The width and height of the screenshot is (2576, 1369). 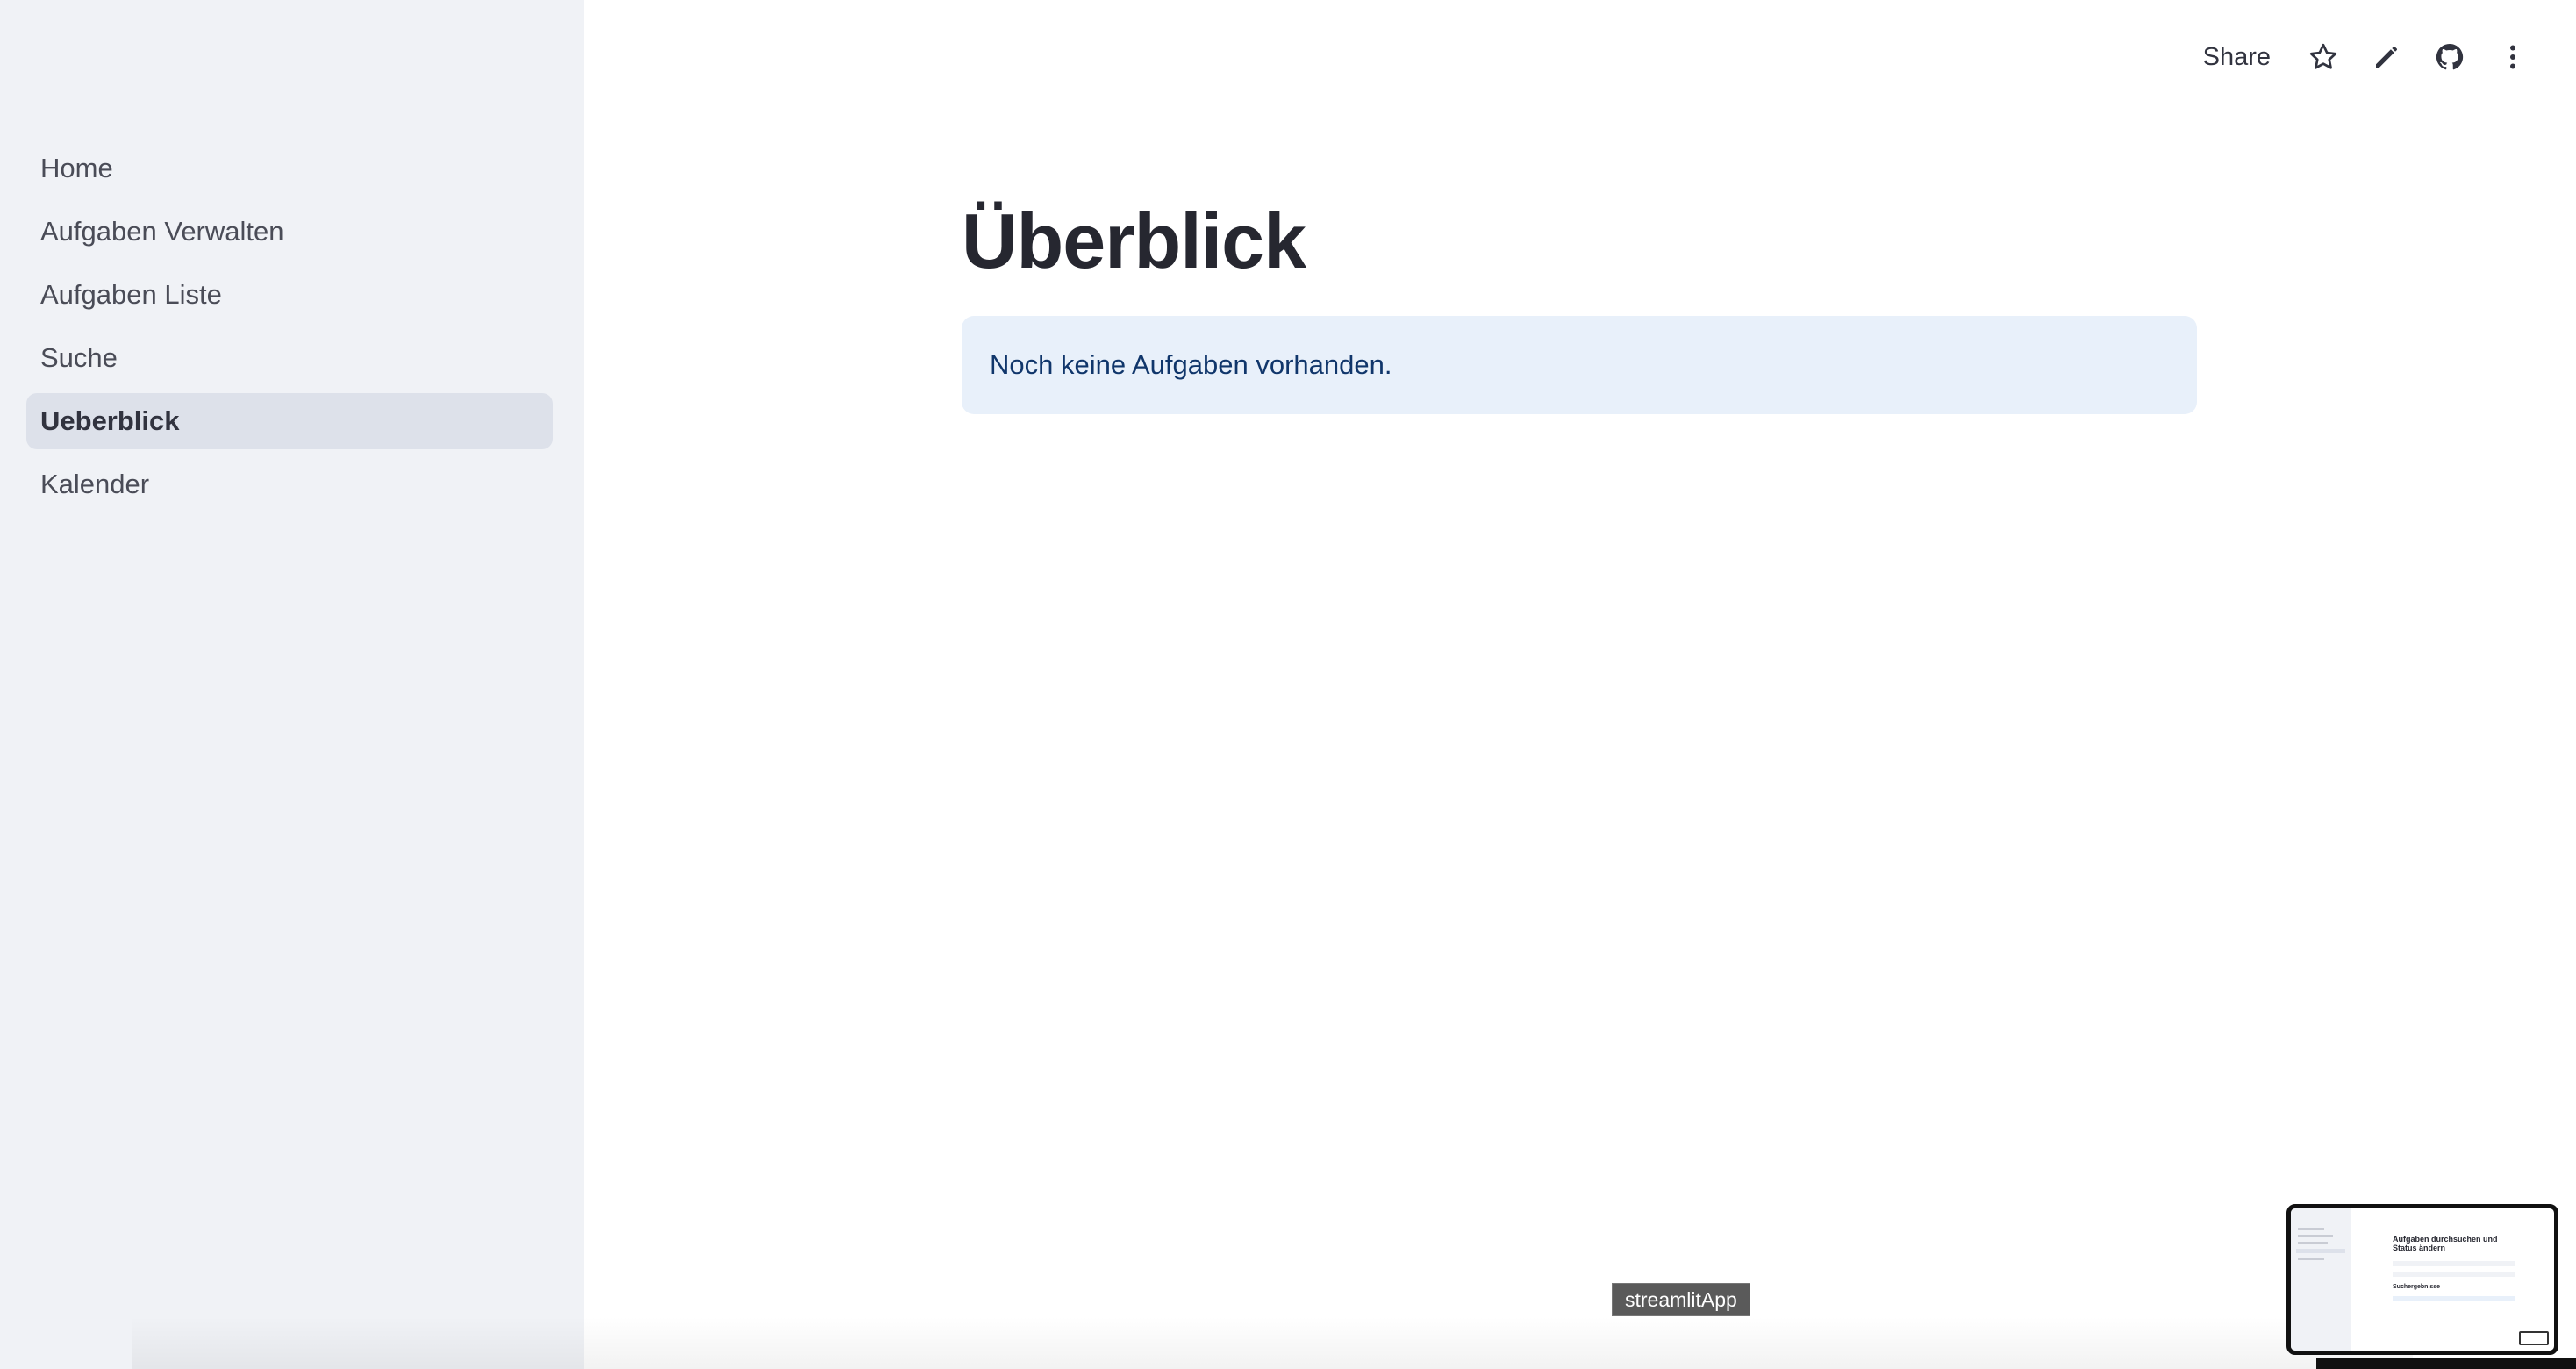 I want to click on sidebar-item-label: Suche, so click(x=79, y=357).